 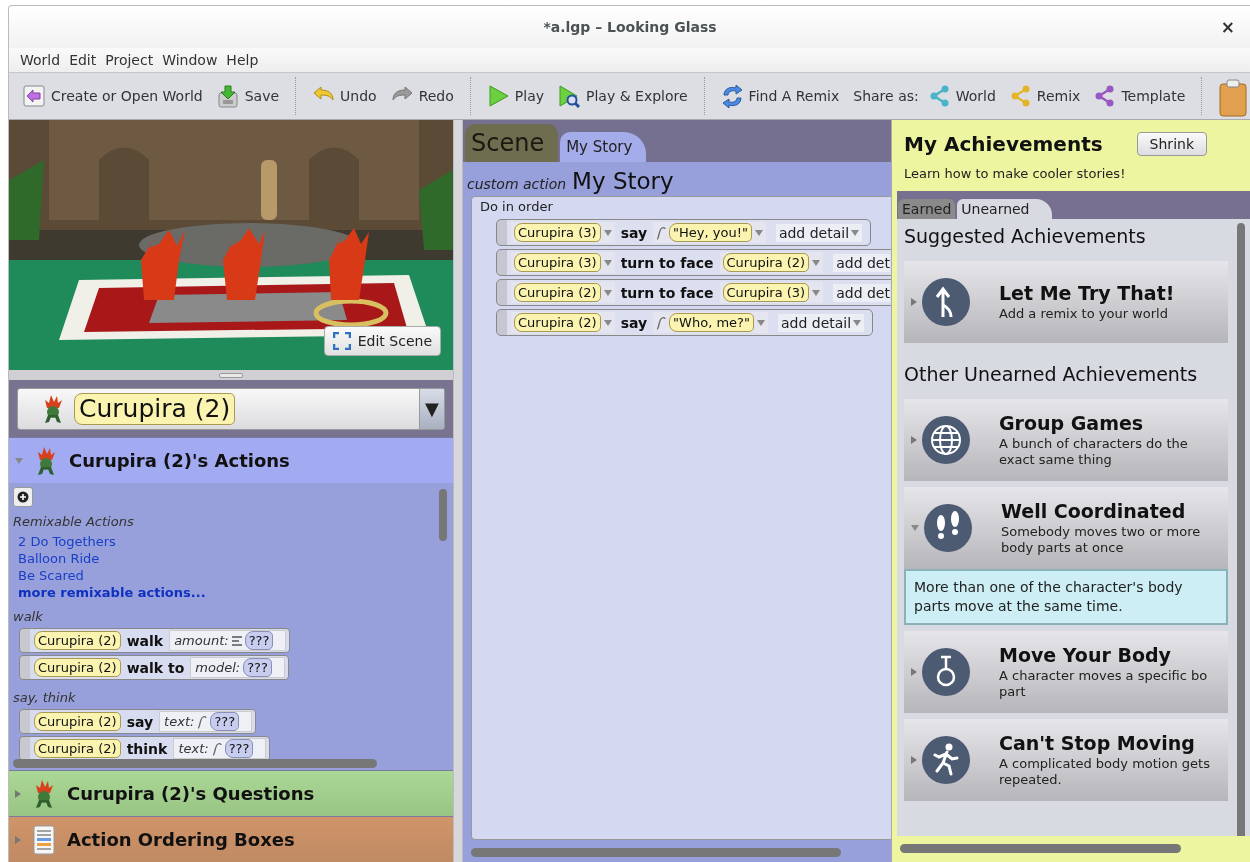 I want to click on action-tile: Curupira (2) walk to model: ???, so click(x=154, y=667).